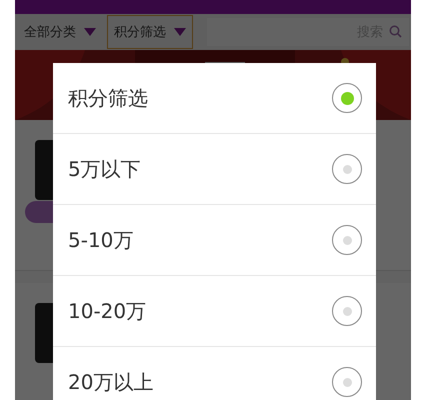 This screenshot has height=400, width=436. What do you see at coordinates (104, 169) in the screenshot?
I see `option-label: 5万以下` at bounding box center [104, 169].